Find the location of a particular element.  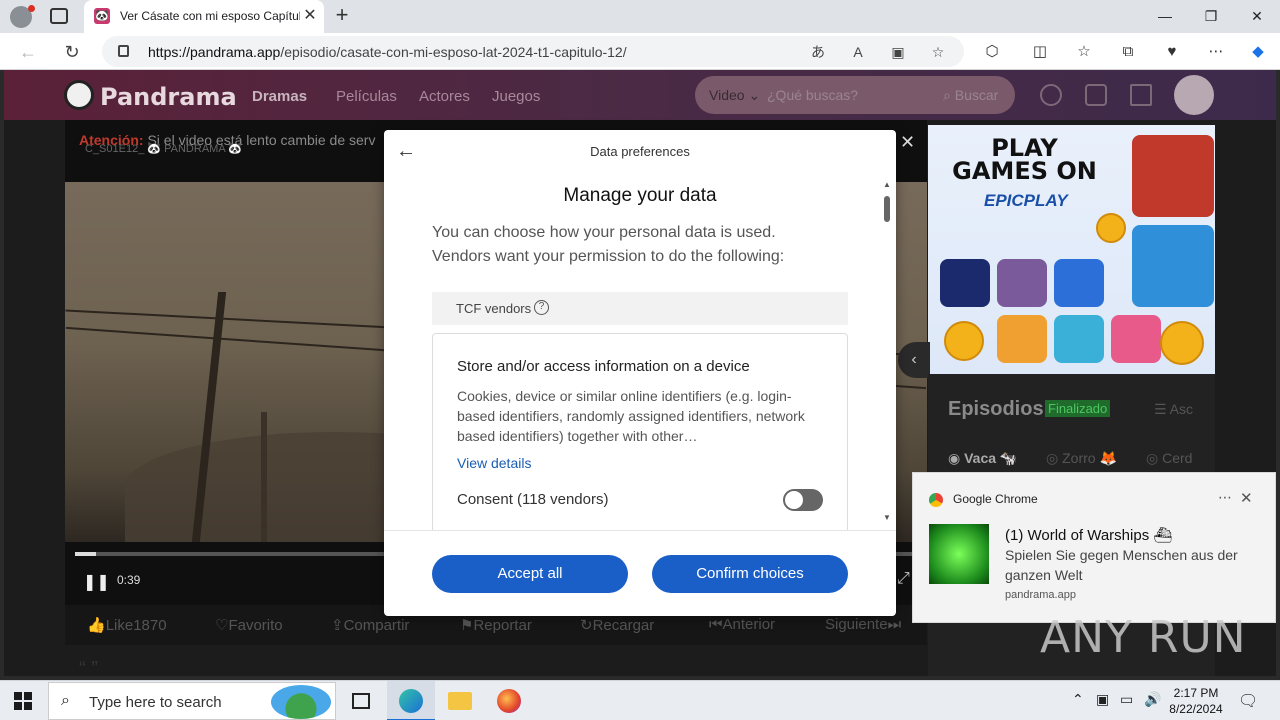

fusion-blocks-game-tile is located at coordinates (1079, 283).